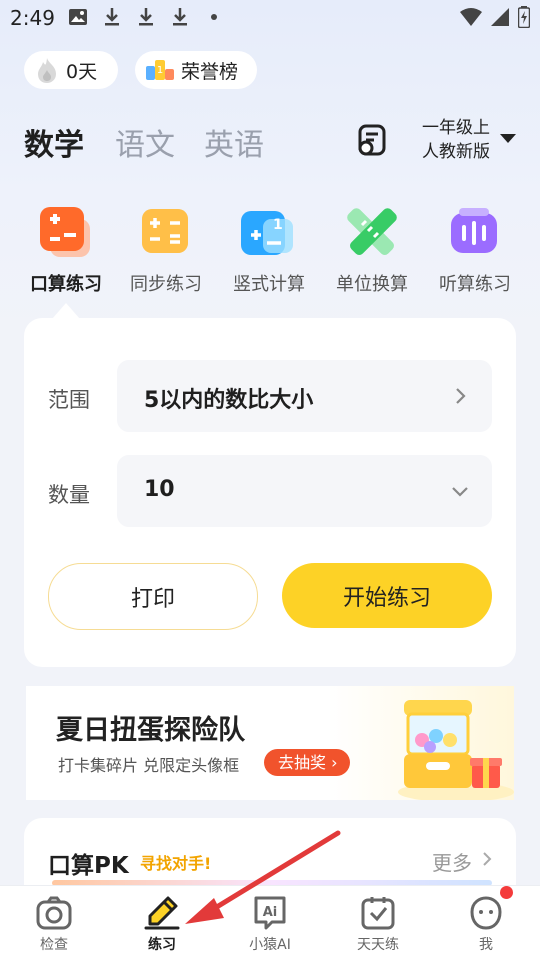 The image size is (540, 961). Describe the element at coordinates (500, 17) in the screenshot. I see `signal-icon` at that location.